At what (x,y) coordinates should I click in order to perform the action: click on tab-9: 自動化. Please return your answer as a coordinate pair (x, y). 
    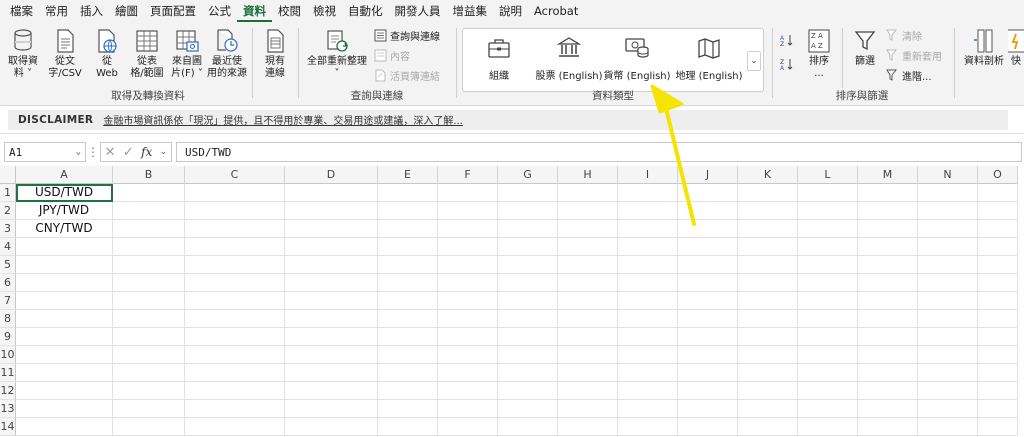
    Looking at the image, I should click on (365, 11).